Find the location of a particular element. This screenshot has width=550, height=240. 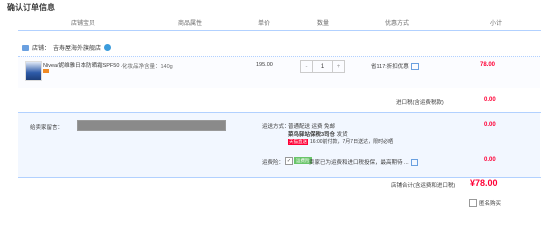

anonymous-purchase-label: 匿名购买 is located at coordinates (490, 204).